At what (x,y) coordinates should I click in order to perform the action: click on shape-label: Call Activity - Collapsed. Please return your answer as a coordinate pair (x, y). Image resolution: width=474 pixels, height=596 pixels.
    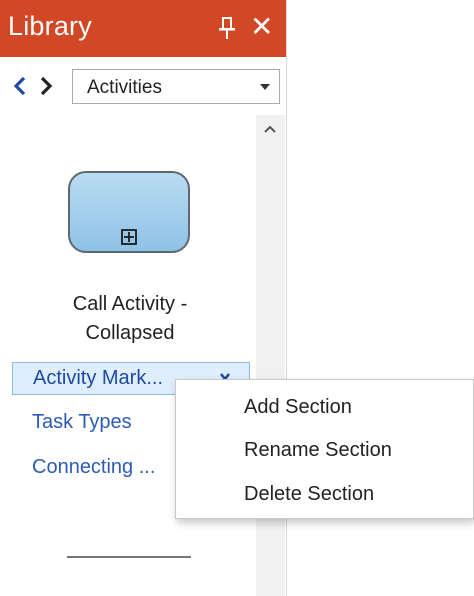
    Looking at the image, I should click on (130, 319).